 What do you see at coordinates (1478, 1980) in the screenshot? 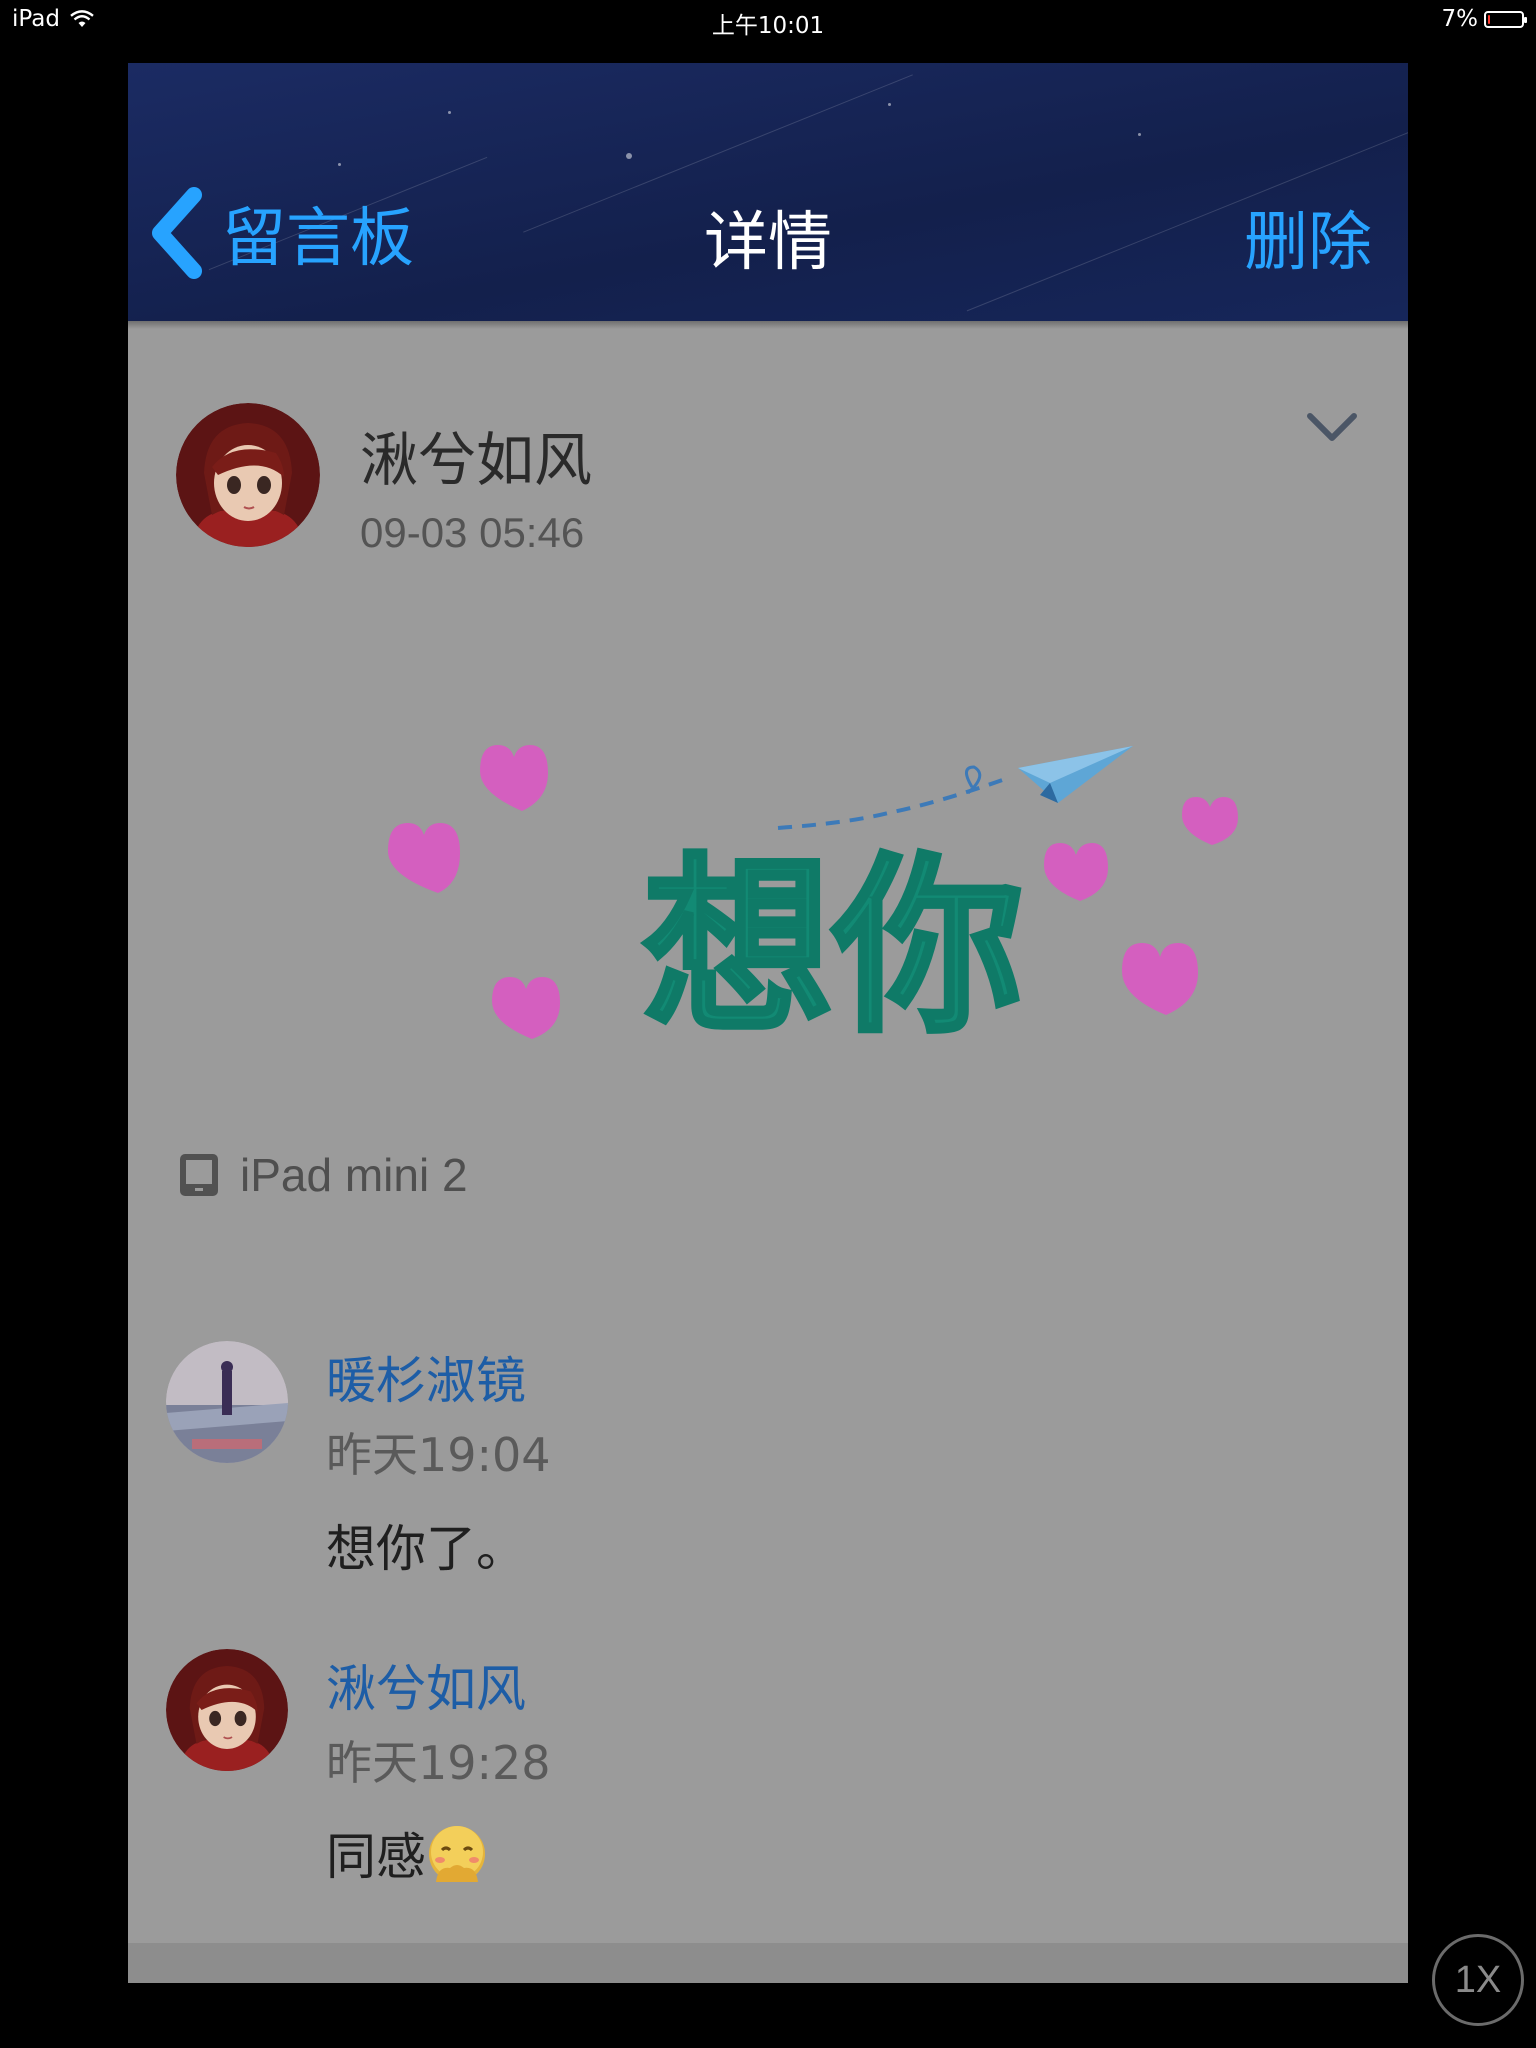
I see `zoom-toggle-button: 1X` at bounding box center [1478, 1980].